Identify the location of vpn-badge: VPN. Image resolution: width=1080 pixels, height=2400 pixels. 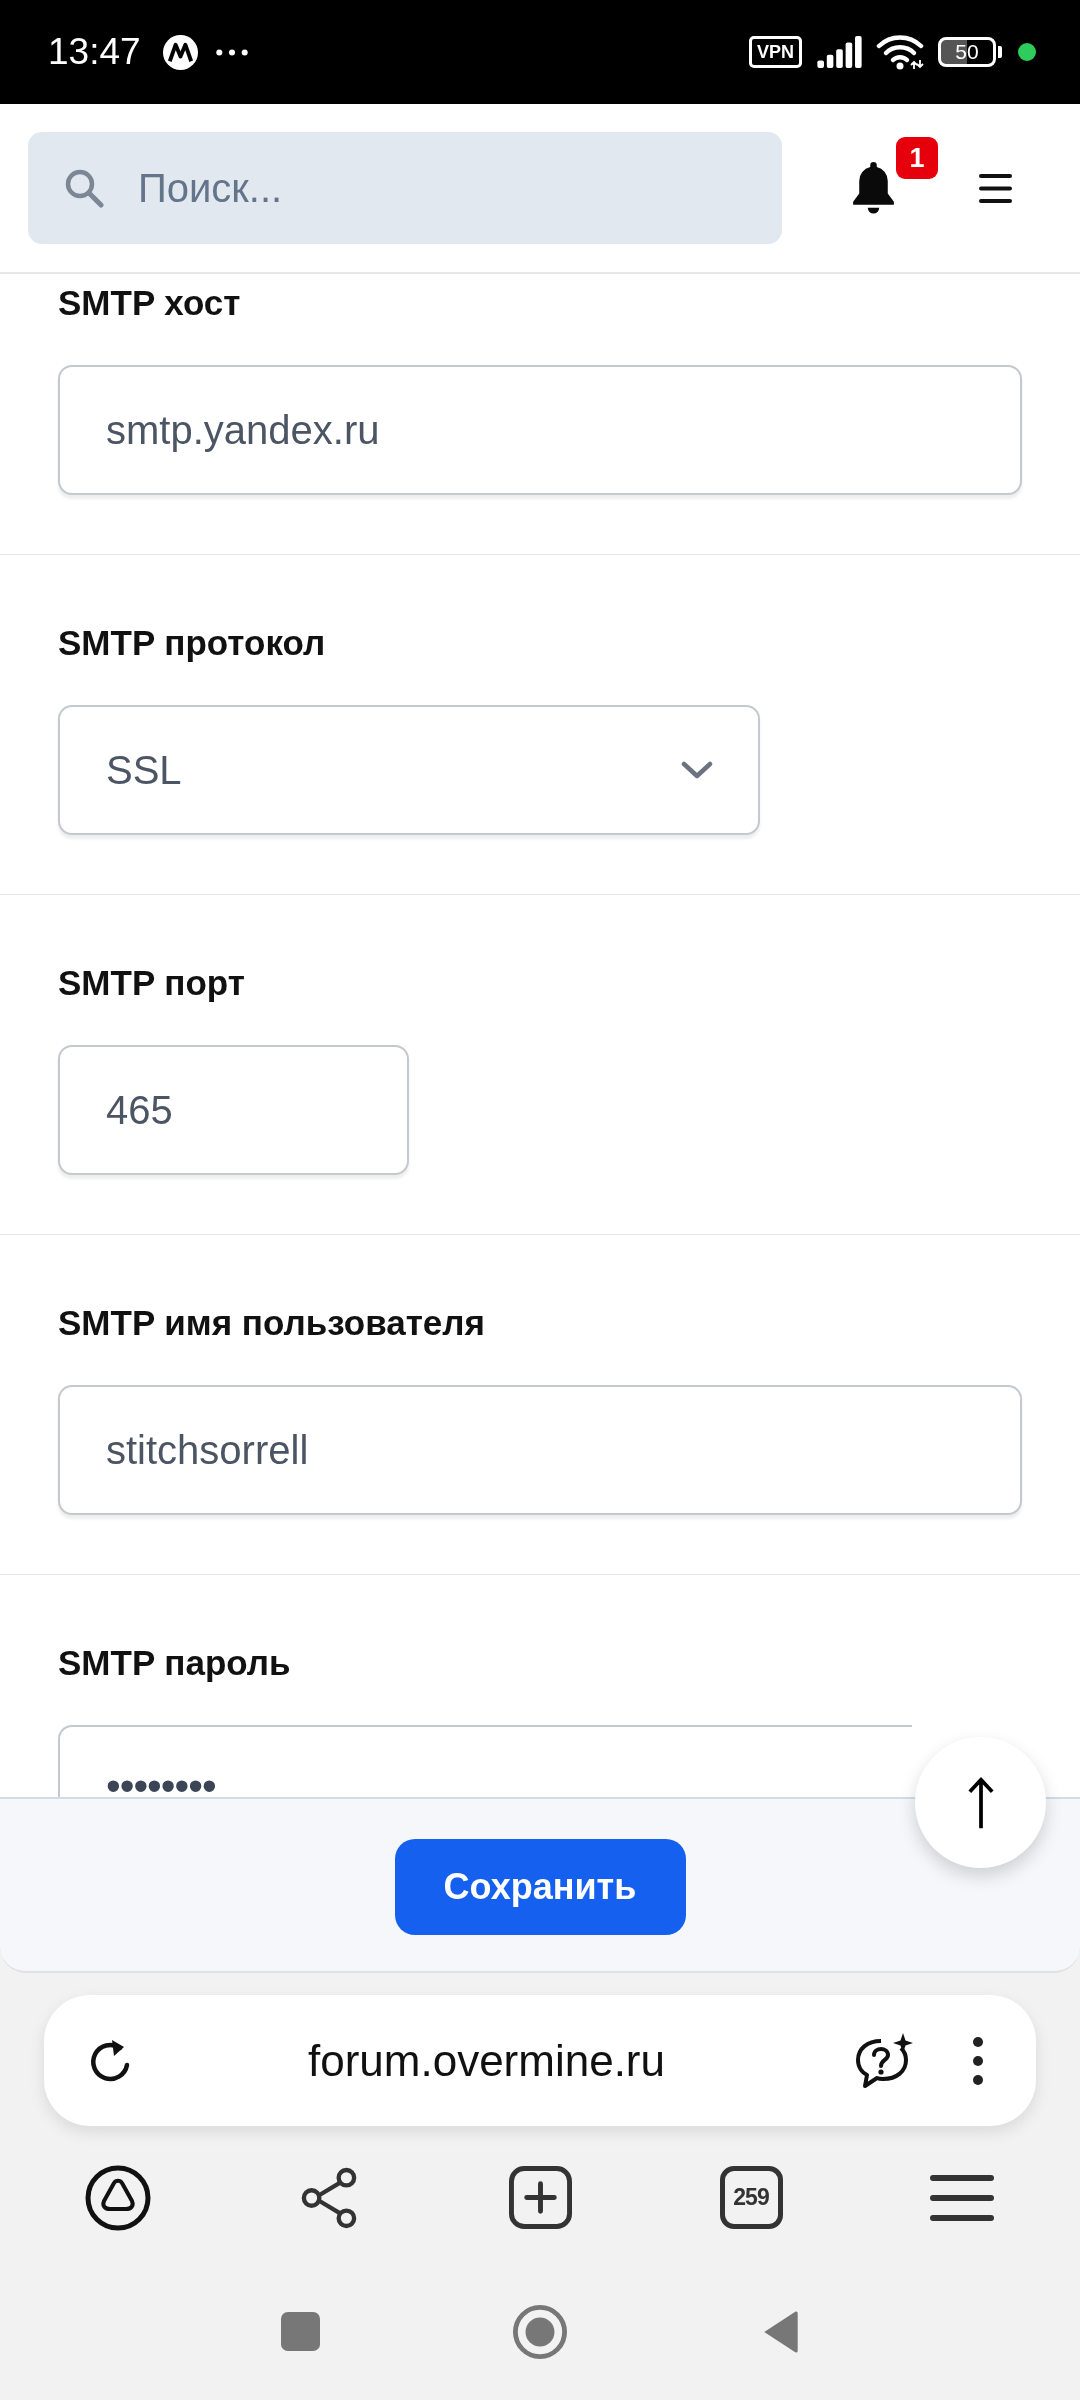
(775, 52).